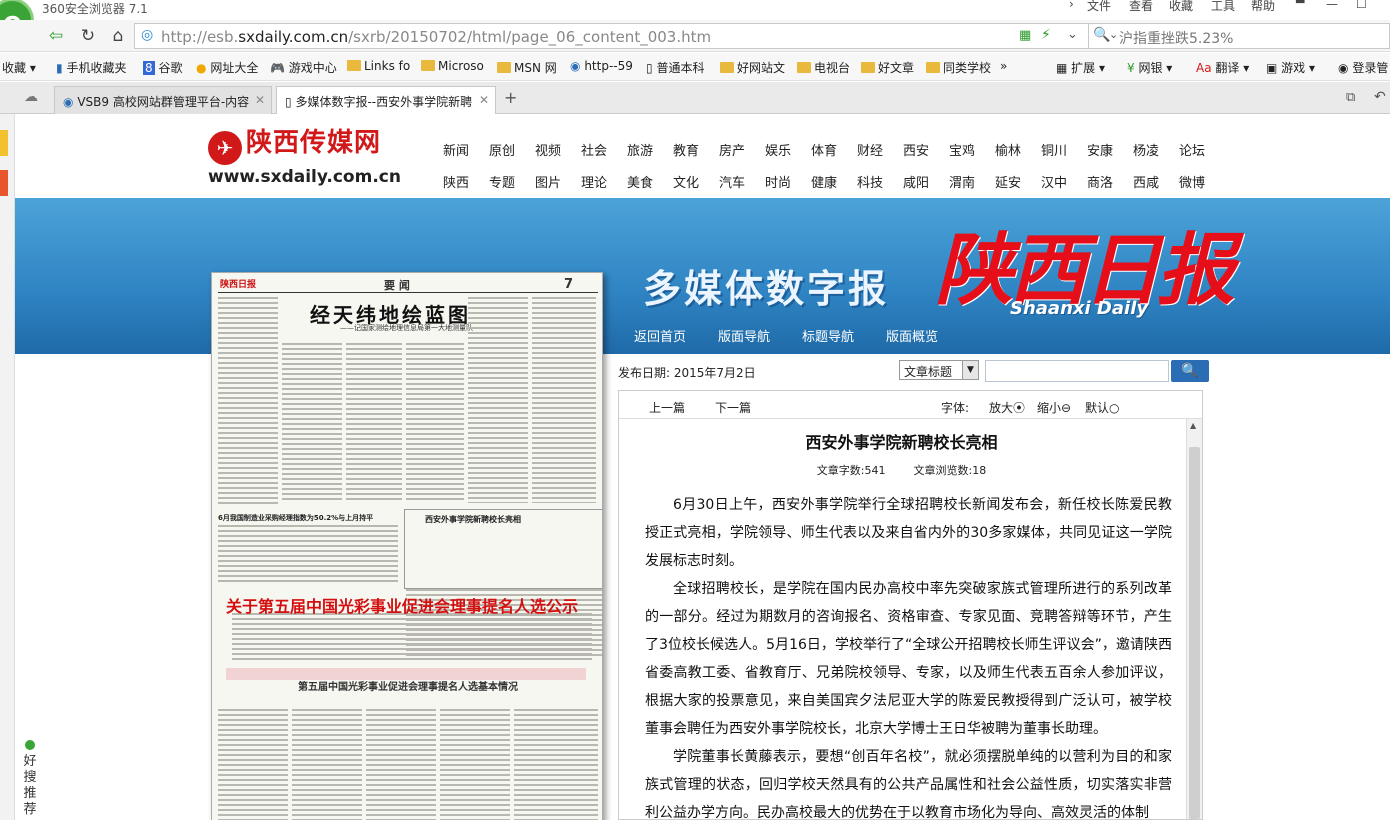 This screenshot has width=1390, height=820. I want to click on prev-article-link: 上一篇, so click(667, 407).